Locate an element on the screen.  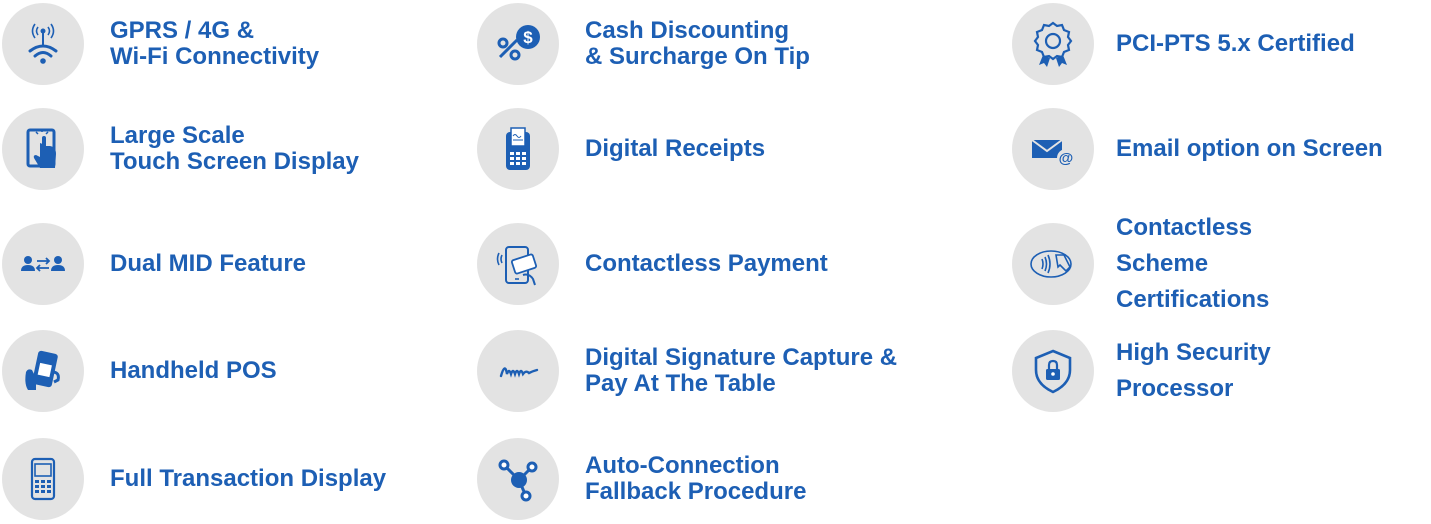
wifi-tower-icon is located at coordinates (43, 44).